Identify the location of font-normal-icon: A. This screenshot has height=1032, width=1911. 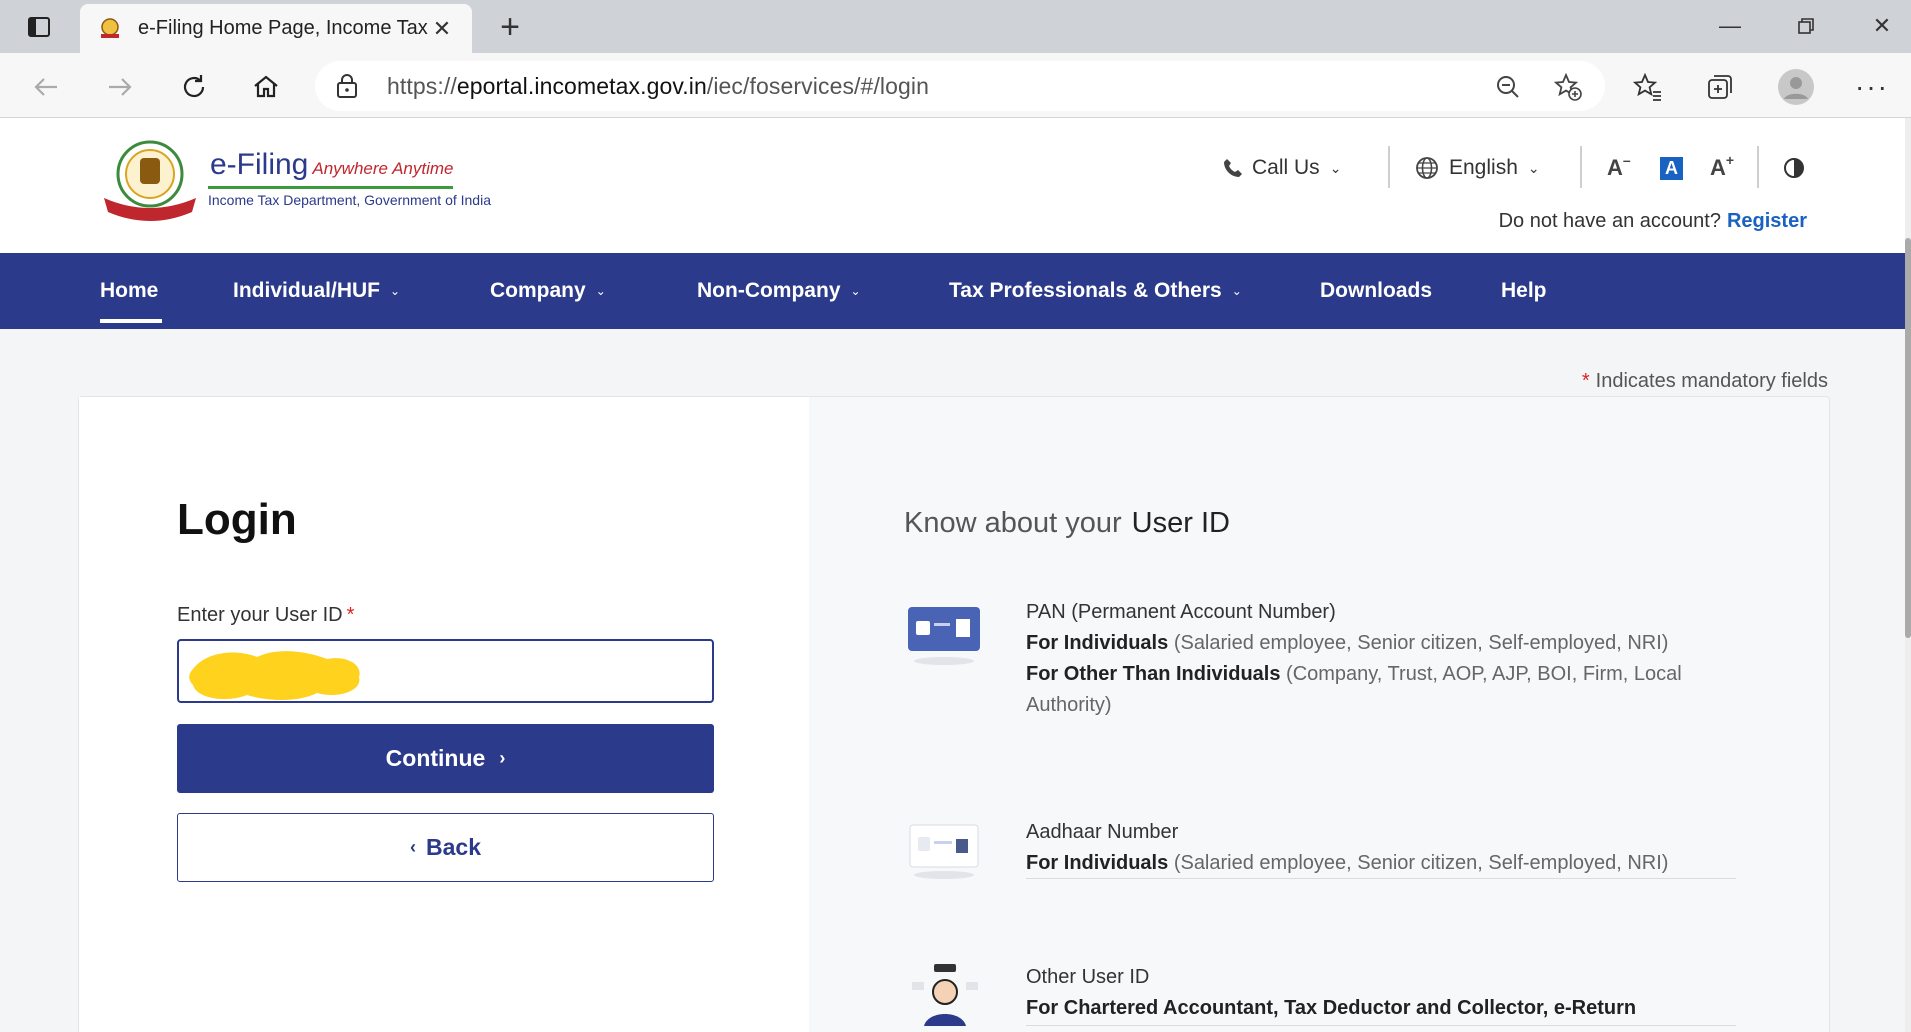
(1671, 168).